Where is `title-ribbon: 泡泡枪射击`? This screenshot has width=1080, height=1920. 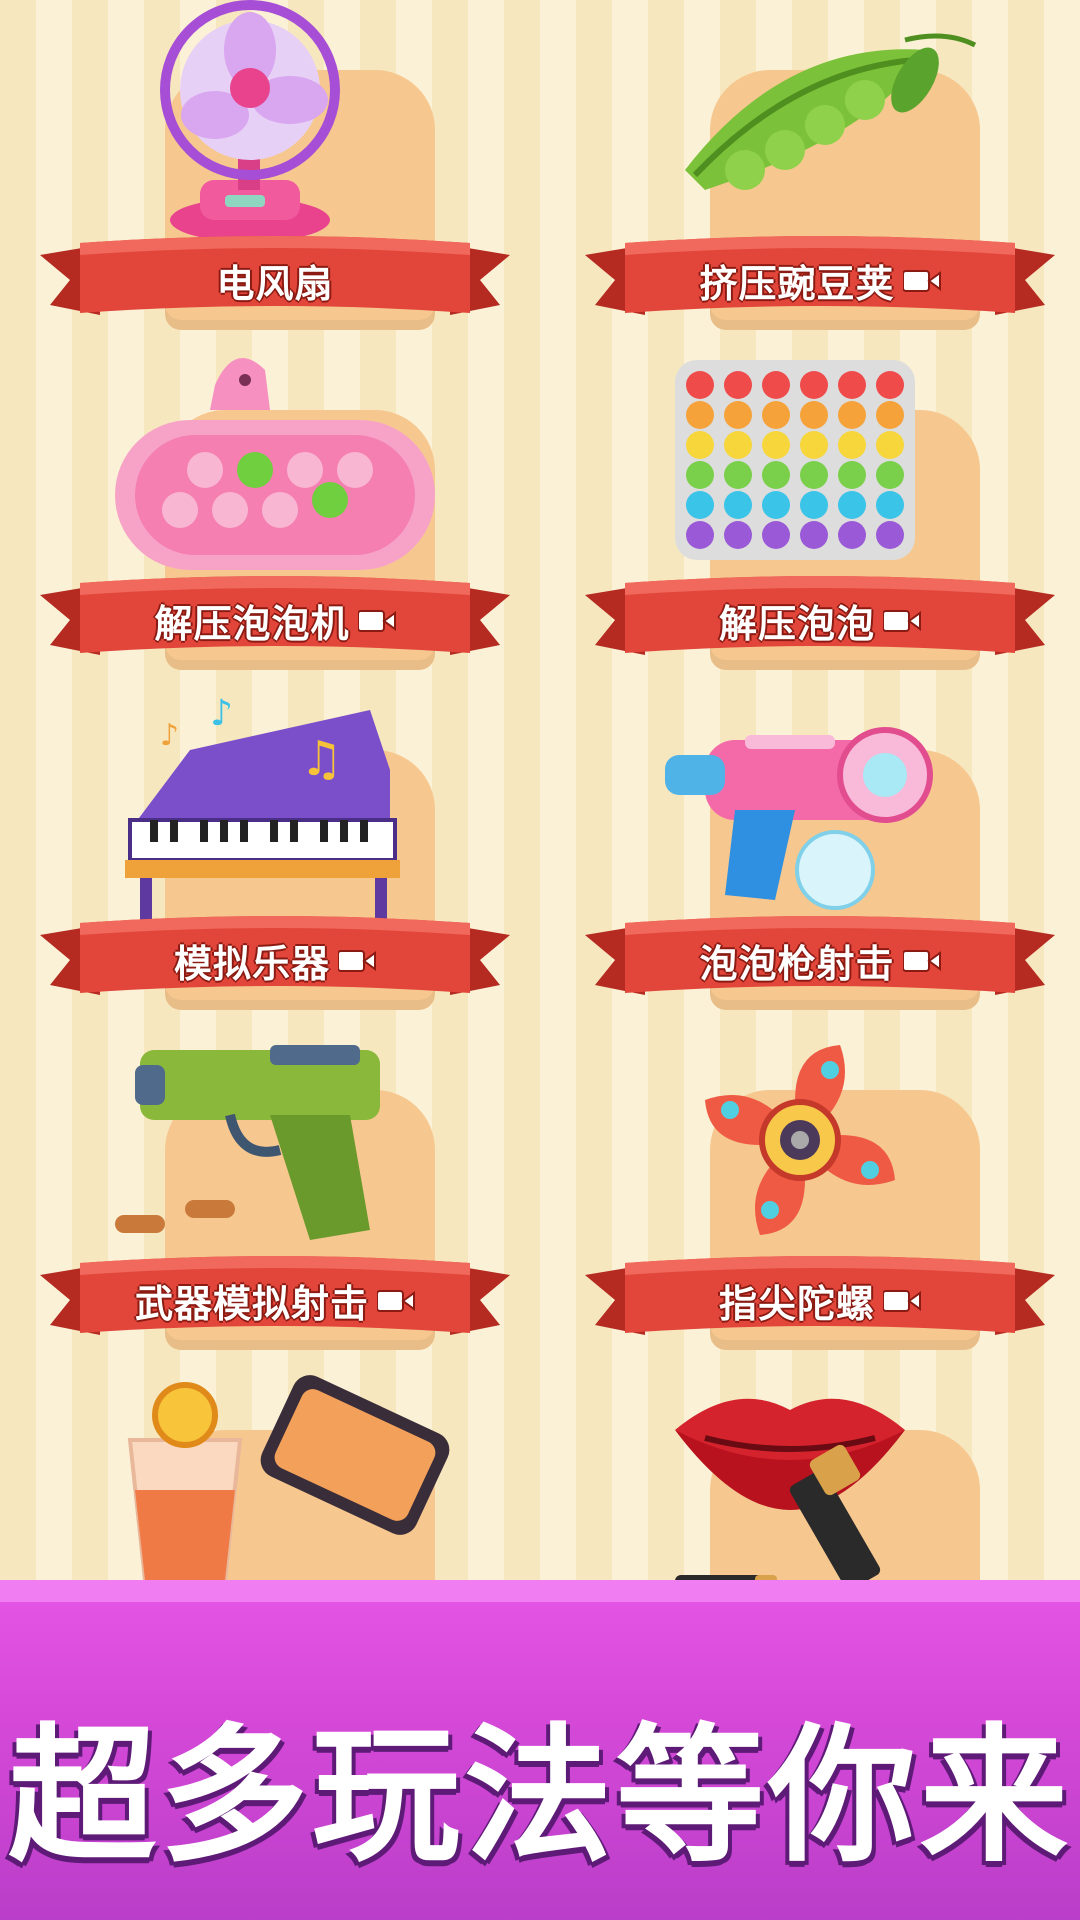
title-ribbon: 泡泡枪射击 is located at coordinates (820, 960).